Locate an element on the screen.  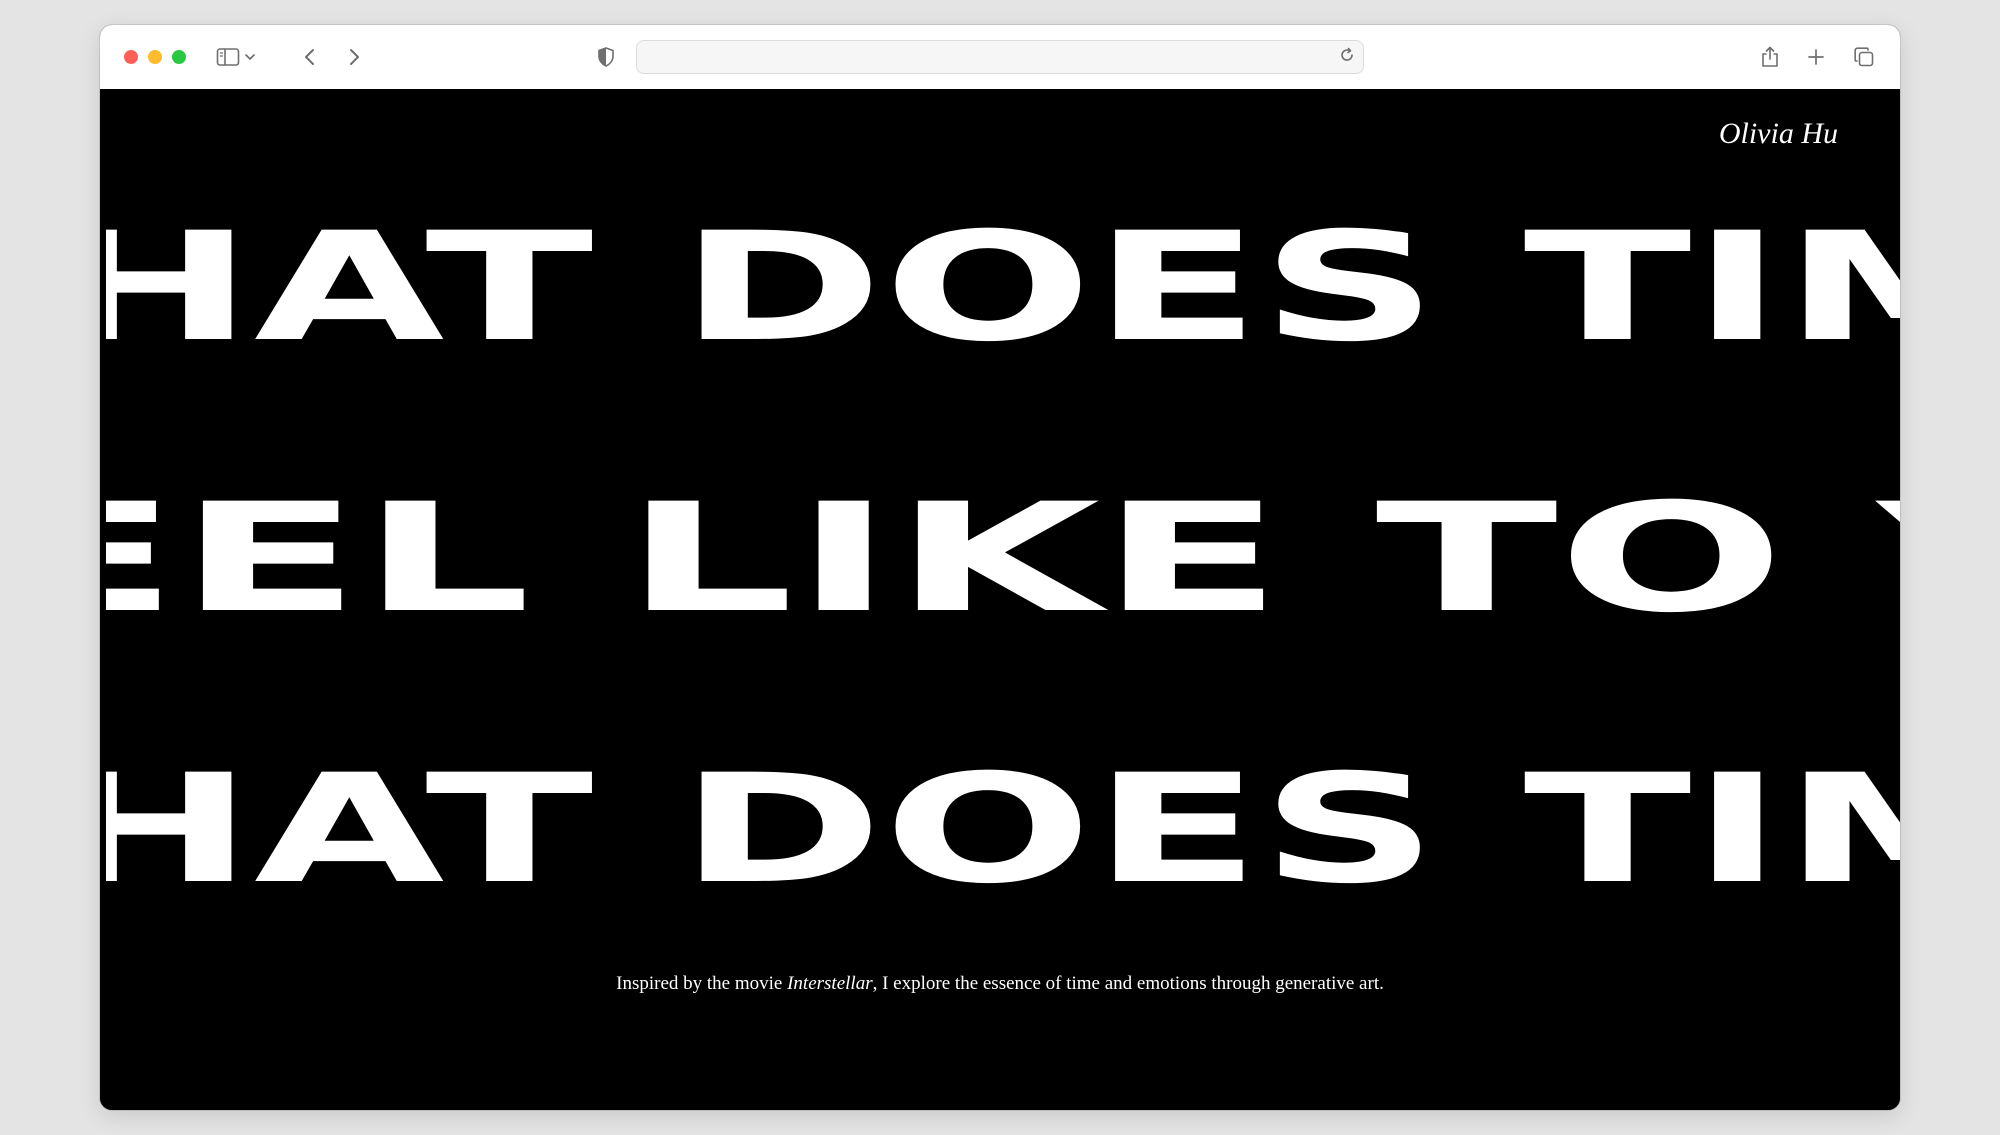
tab-overview-icon is located at coordinates (1864, 57).